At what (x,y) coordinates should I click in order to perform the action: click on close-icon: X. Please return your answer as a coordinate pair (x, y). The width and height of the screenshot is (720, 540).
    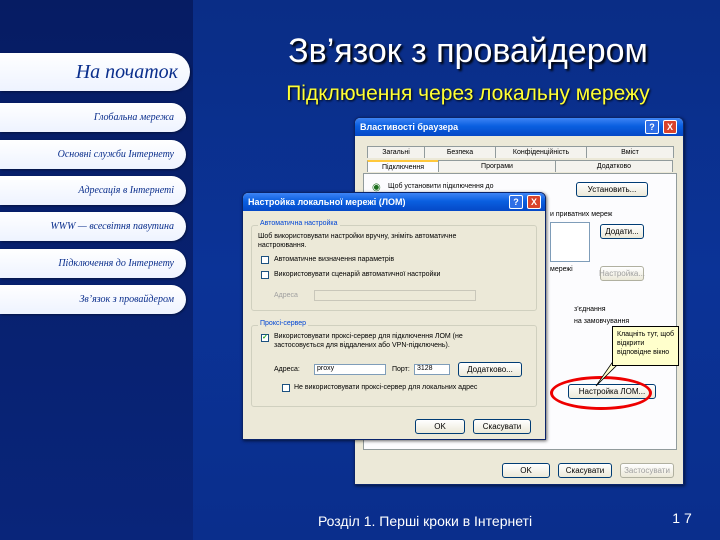
    Looking at the image, I should click on (670, 127).